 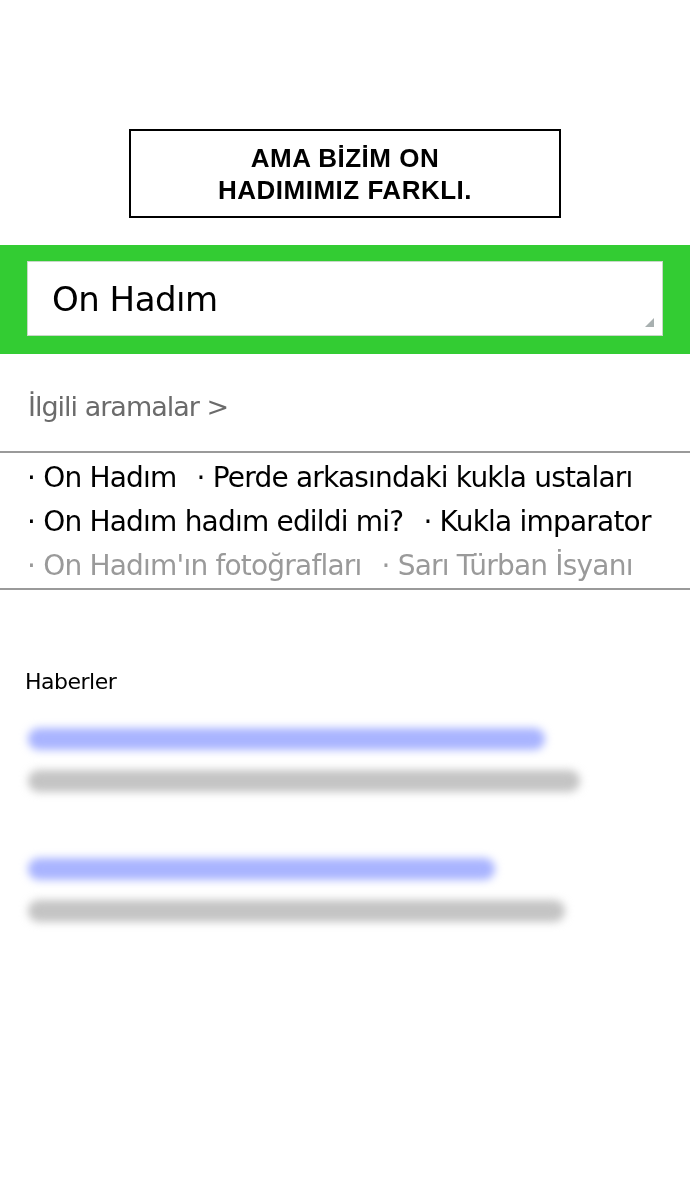 I want to click on related-search-link: · On Hadım hadım edildi mi?, so click(x=215, y=521).